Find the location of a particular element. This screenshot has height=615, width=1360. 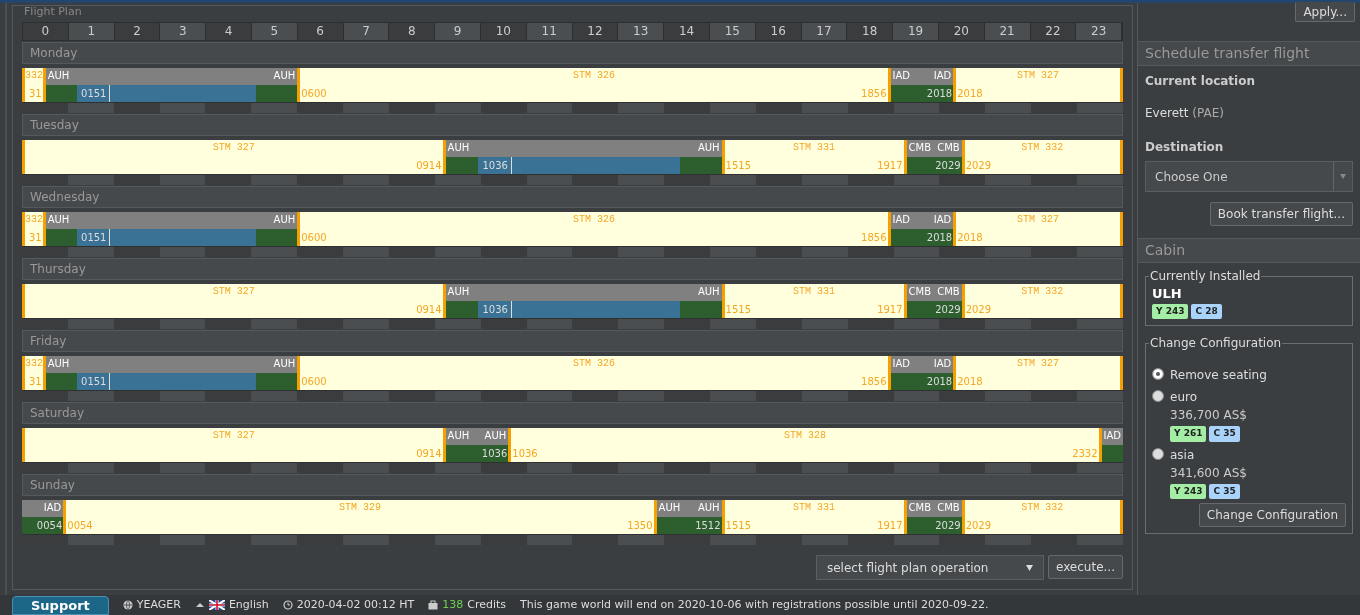

change-config-button: Change Configuration is located at coordinates (1272, 515).